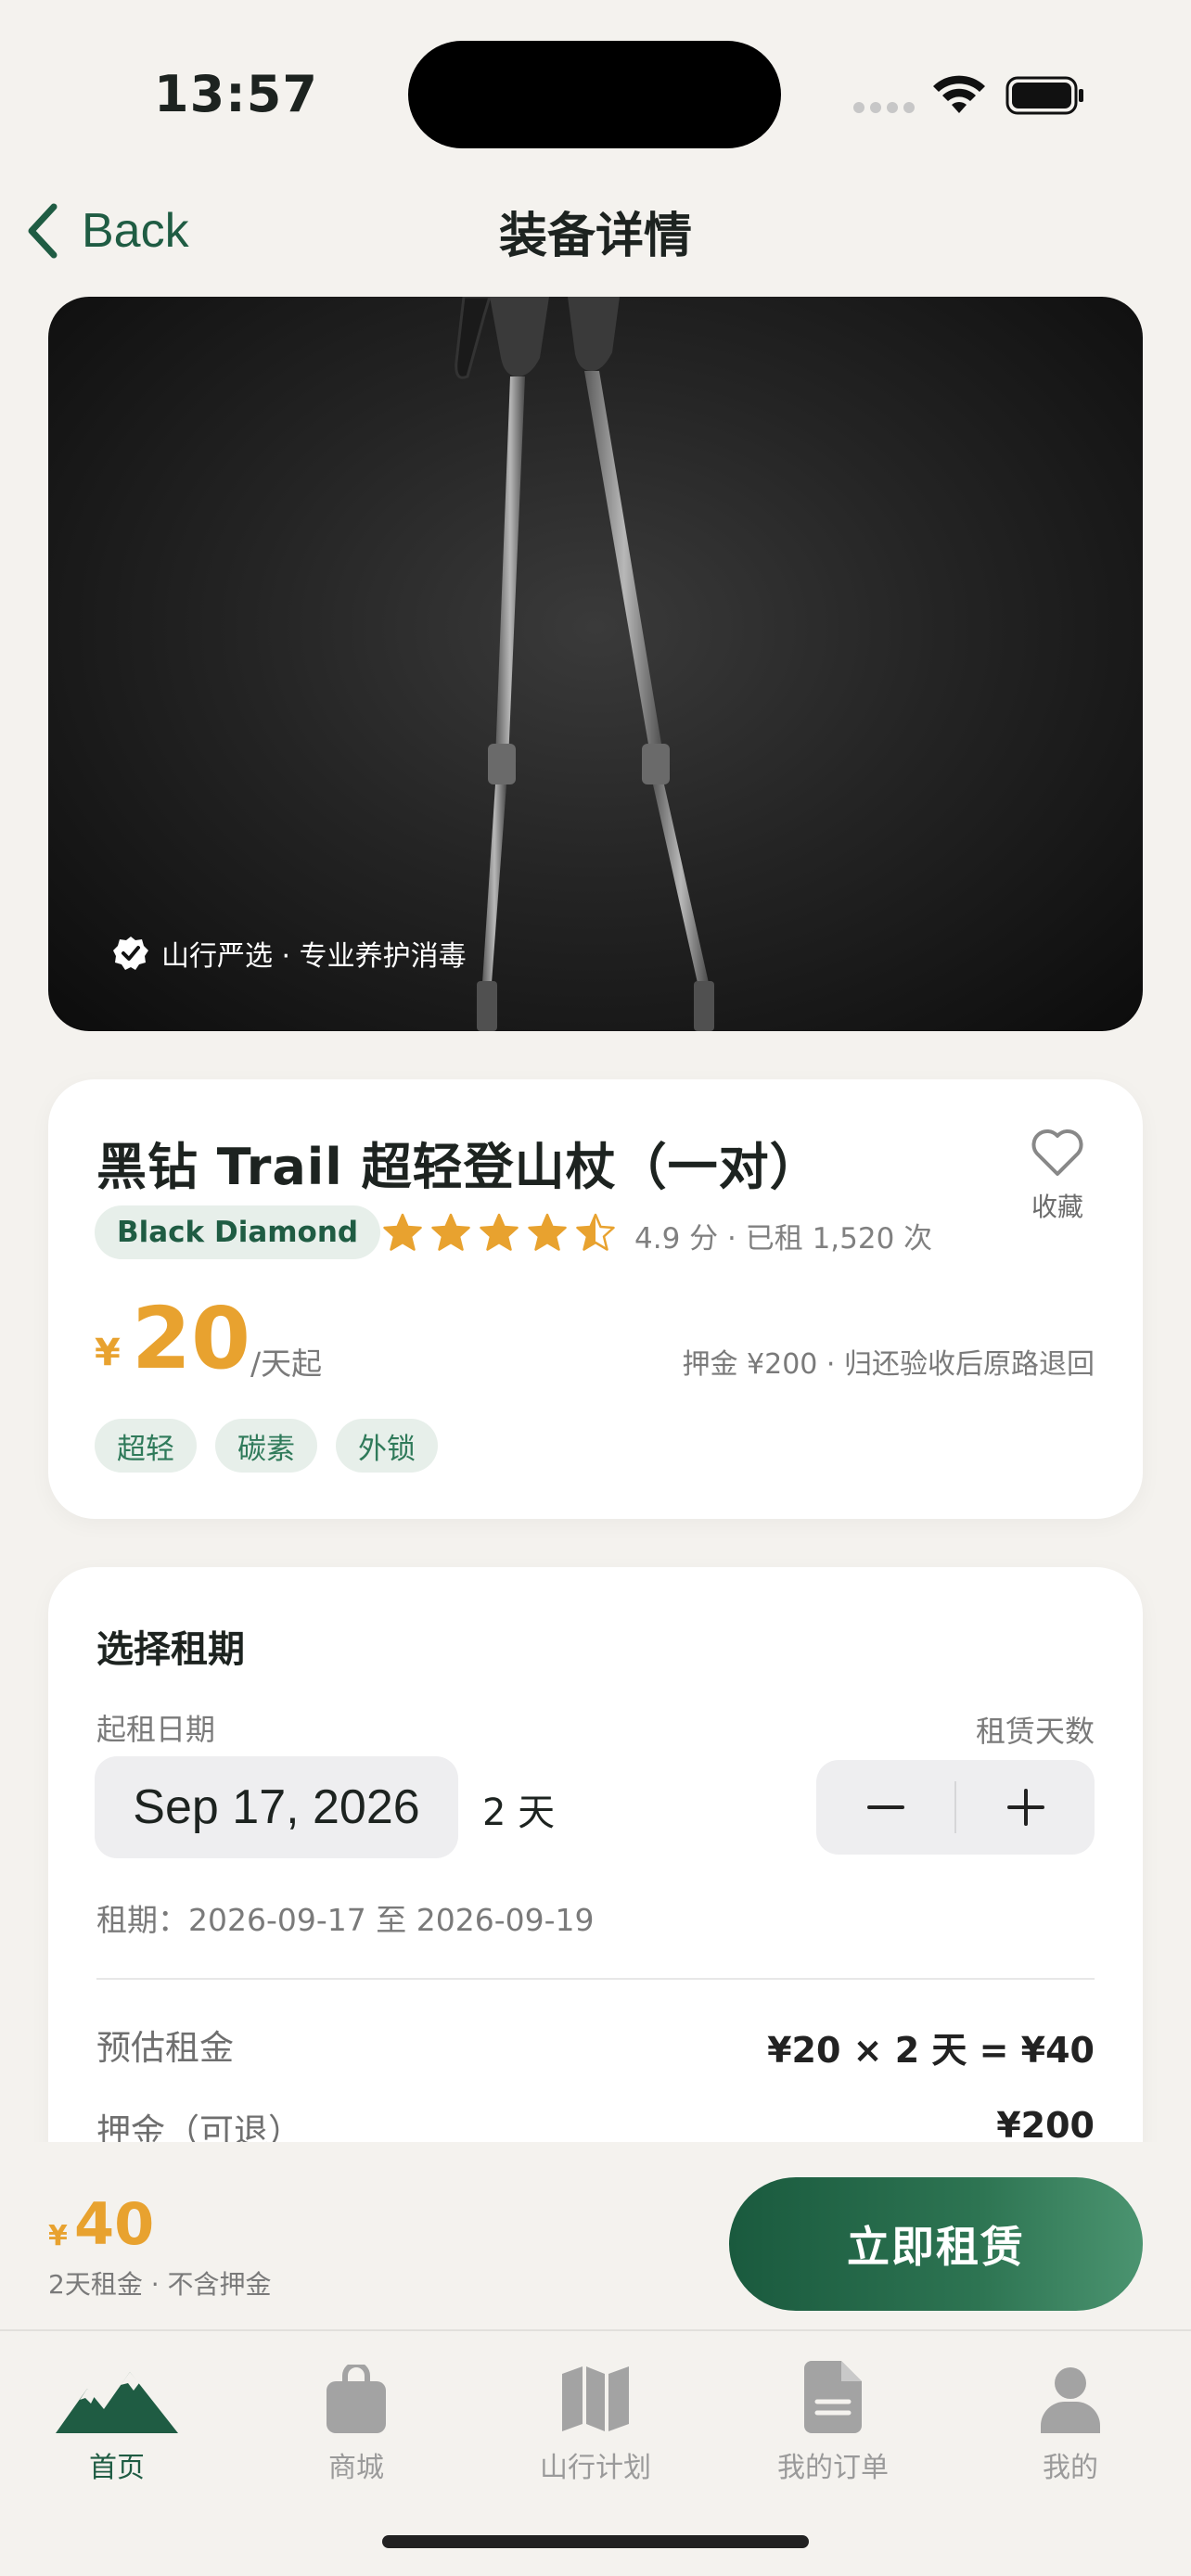  Describe the element at coordinates (108, 1353) in the screenshot. I see `price-currency: ¥` at that location.